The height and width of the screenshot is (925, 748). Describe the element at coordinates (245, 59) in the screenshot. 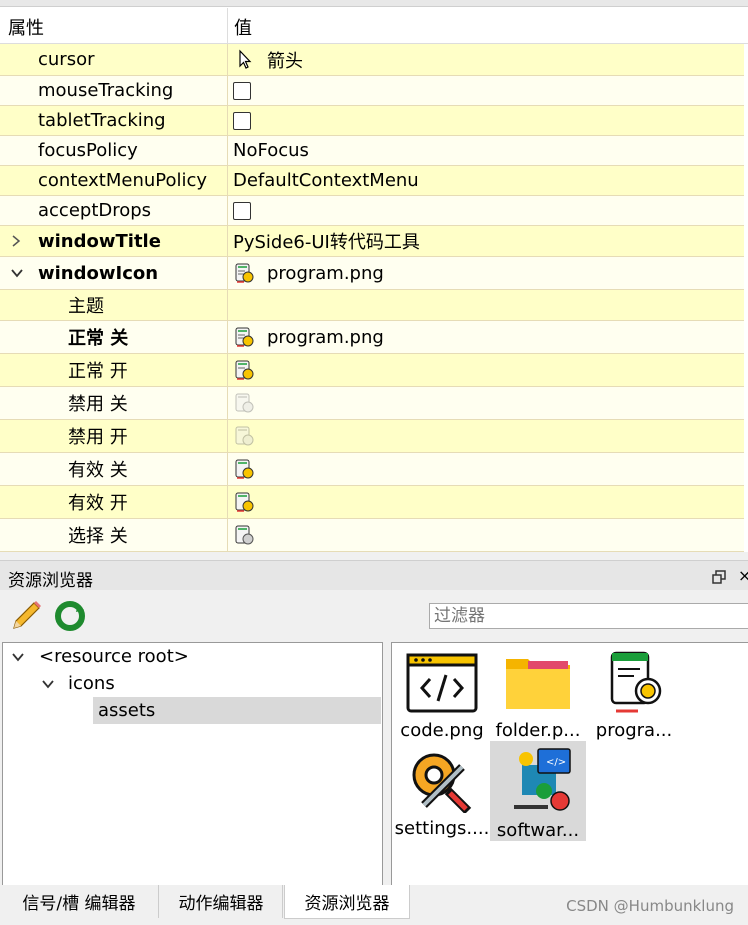

I see `arrow-cursor-icon` at that location.